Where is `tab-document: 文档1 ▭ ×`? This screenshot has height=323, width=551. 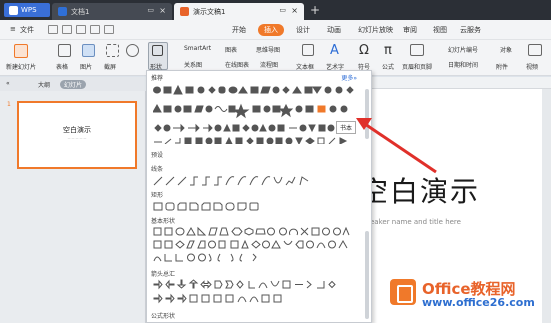
tab-document: 文档1 ▭ × is located at coordinates (112, 11).